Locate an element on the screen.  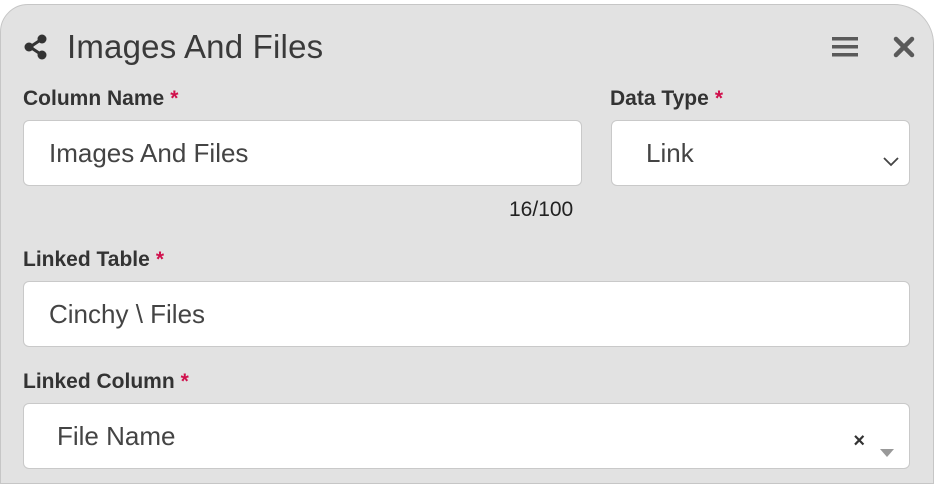
column-name-input: Images And Files is located at coordinates (302, 153).